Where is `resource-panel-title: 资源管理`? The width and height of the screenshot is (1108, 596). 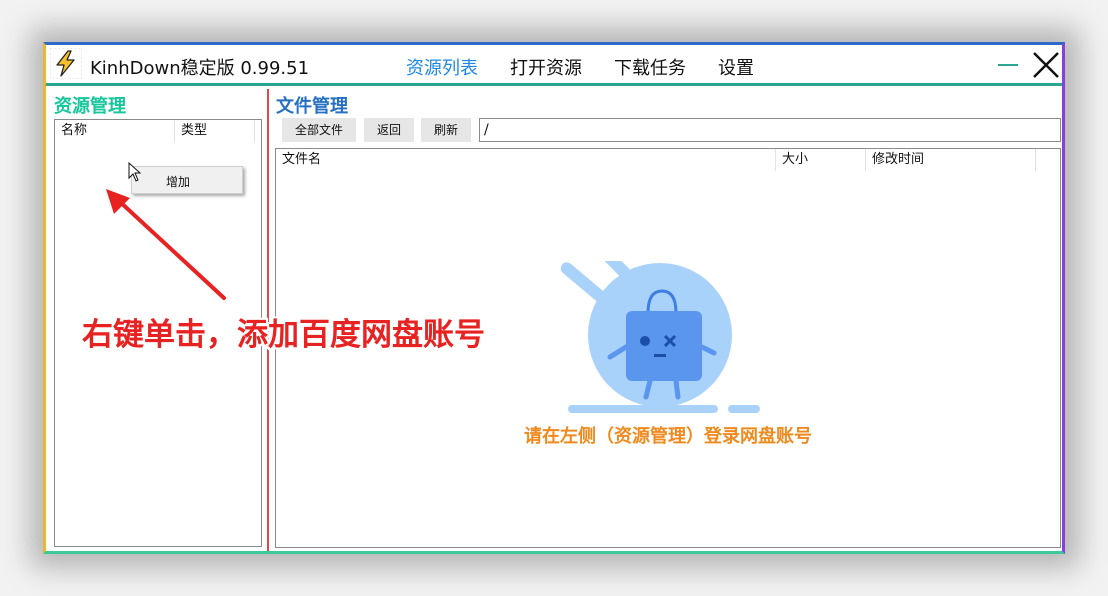
resource-panel-title: 资源管理 is located at coordinates (90, 106).